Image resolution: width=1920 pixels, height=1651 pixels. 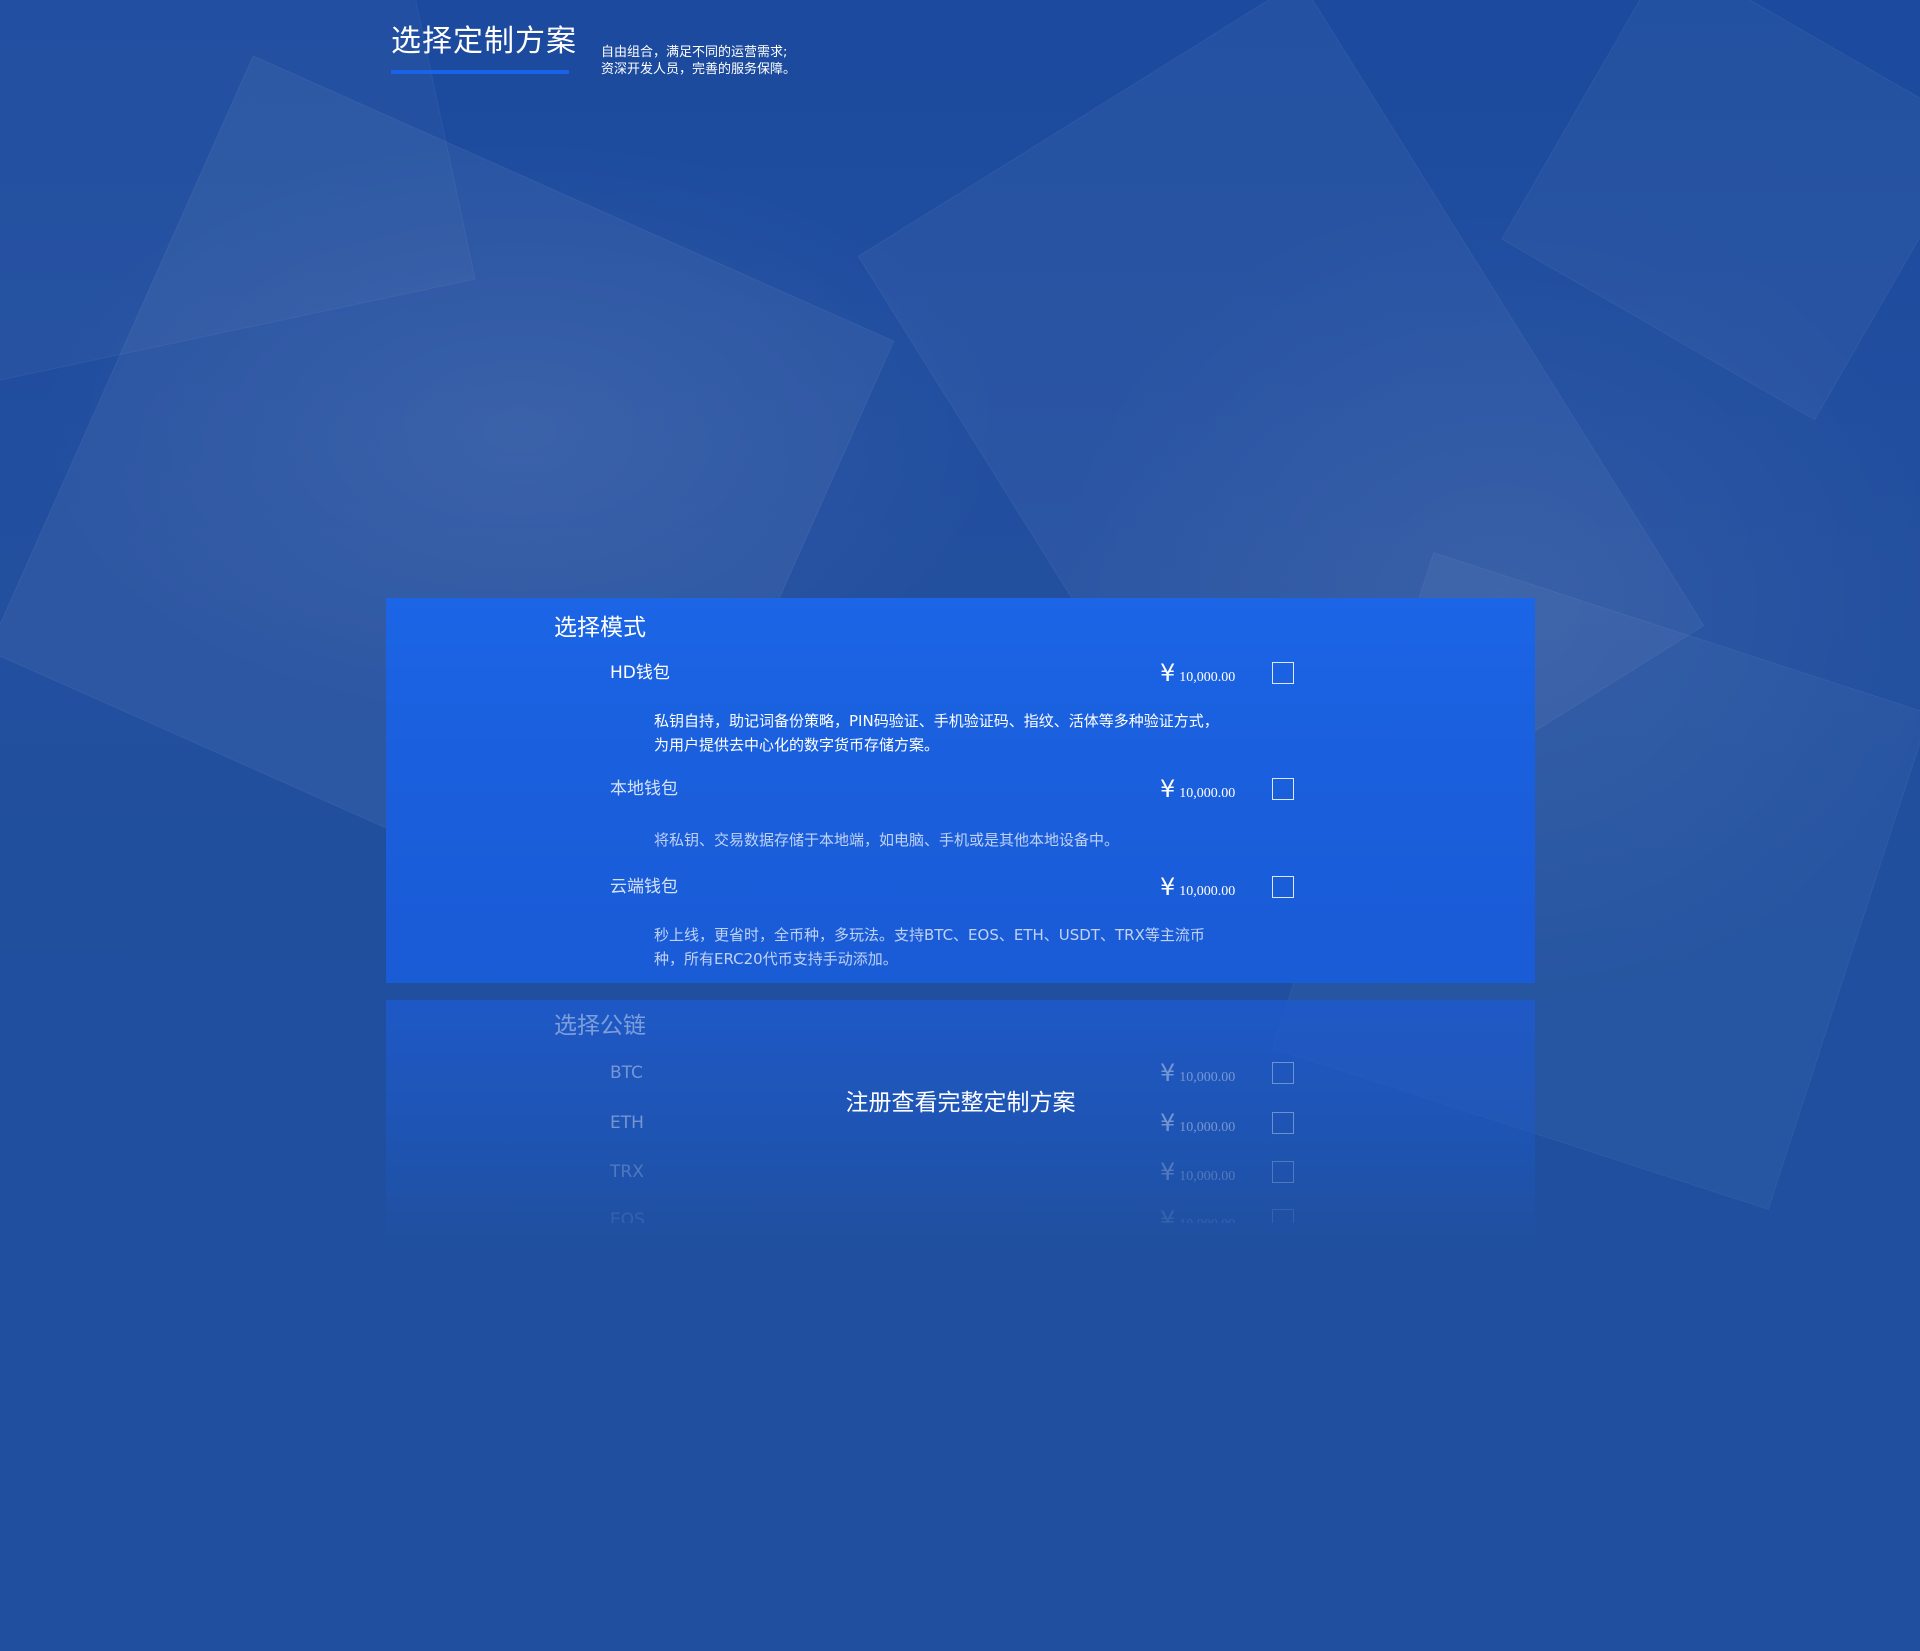 What do you see at coordinates (960, 887) in the screenshot?
I see `mode-option-cloud-wallet: 云端钱包 ¥ 10,000.00` at bounding box center [960, 887].